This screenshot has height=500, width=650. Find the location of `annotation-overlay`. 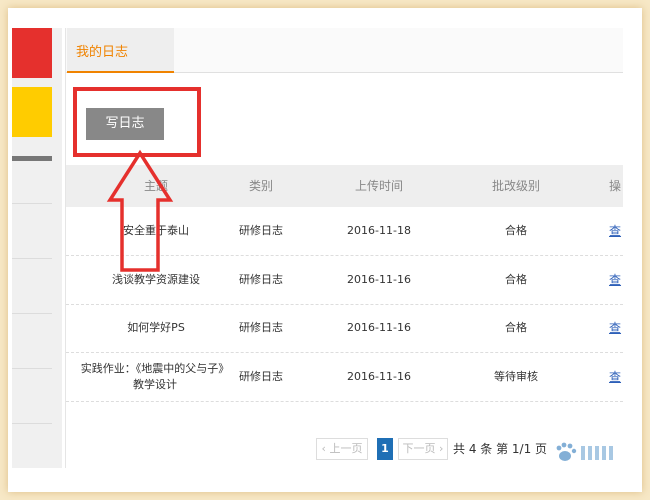

annotation-overlay is located at coordinates (137, 179).